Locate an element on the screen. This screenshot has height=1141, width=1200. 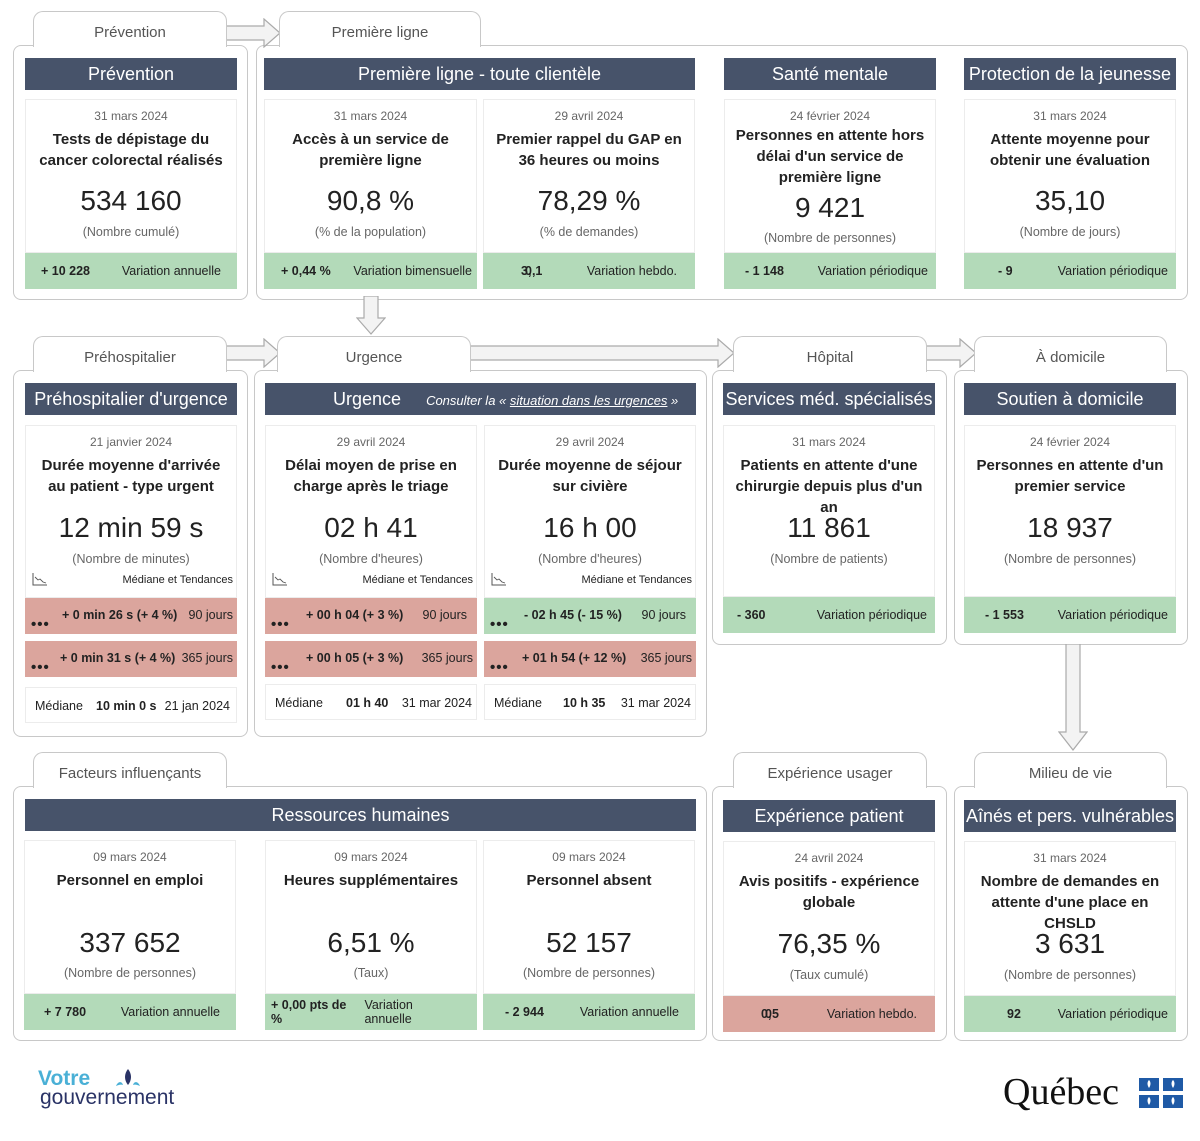
variation-bar: 92 Variation périodique is located at coordinates (1070, 1014).